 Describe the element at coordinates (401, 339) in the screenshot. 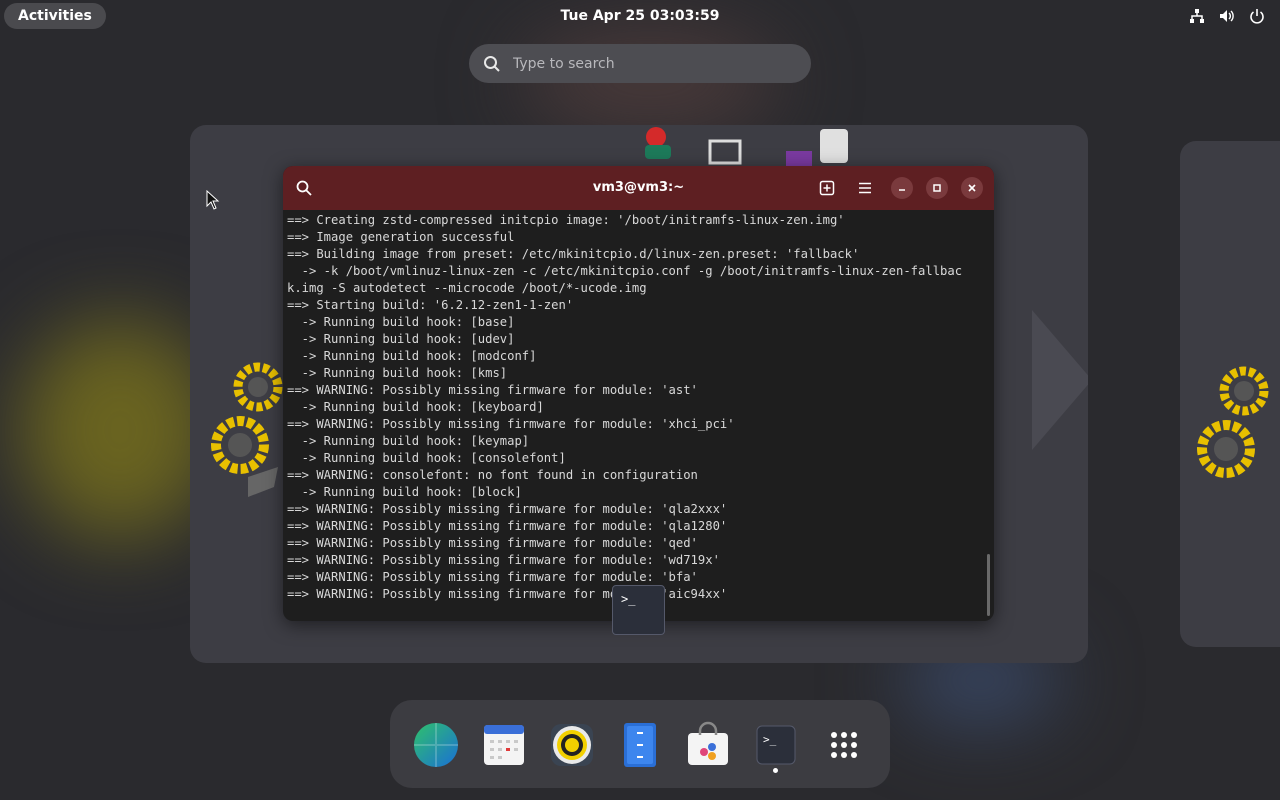

I see `terminal-line: -> Running build hook: [udev]` at that location.